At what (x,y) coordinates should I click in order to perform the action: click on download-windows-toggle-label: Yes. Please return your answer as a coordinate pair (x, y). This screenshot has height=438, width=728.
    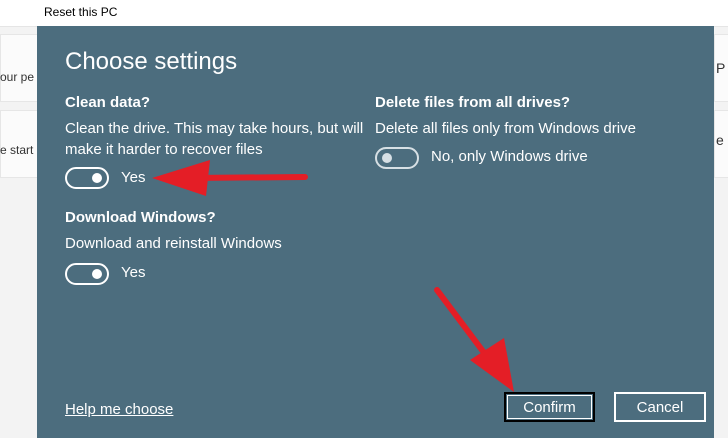
    Looking at the image, I should click on (133, 272).